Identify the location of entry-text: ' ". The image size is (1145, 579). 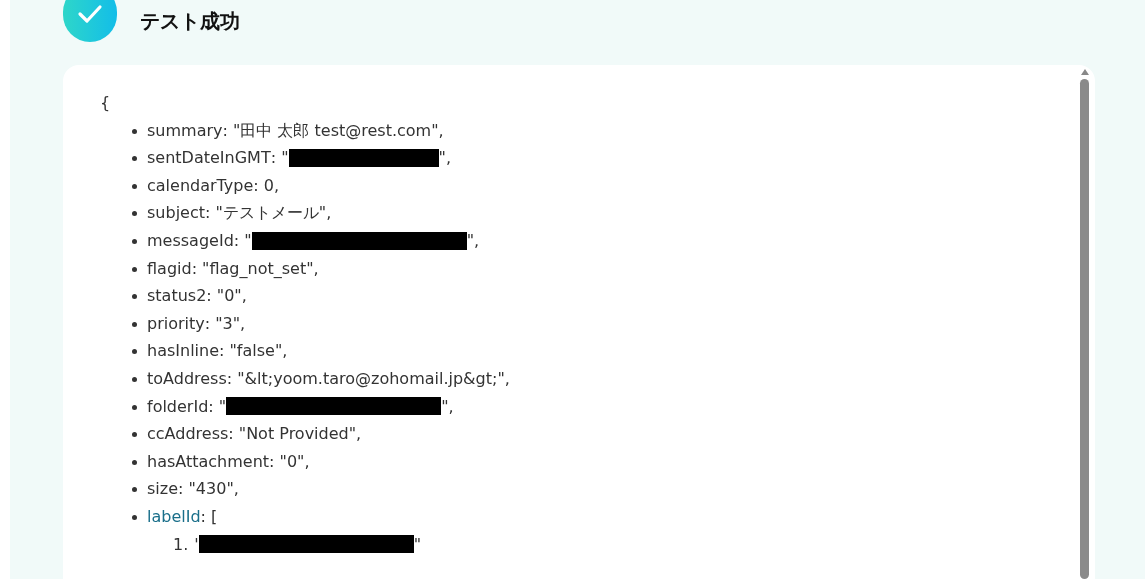
(308, 544).